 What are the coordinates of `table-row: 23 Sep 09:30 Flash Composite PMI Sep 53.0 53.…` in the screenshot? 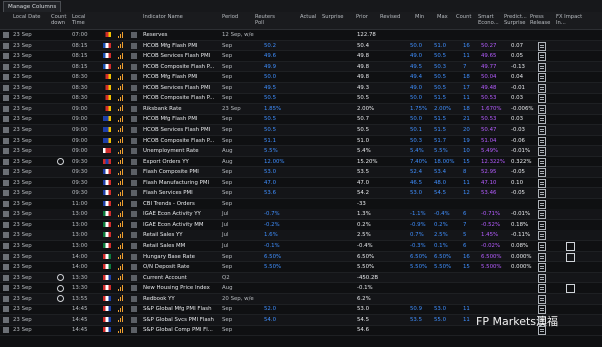 It's located at (301, 172).